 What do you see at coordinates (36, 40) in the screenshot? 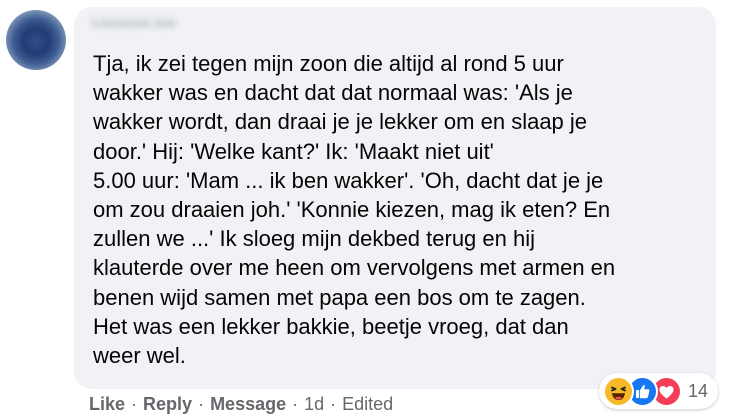
I see `comment-avatar` at bounding box center [36, 40].